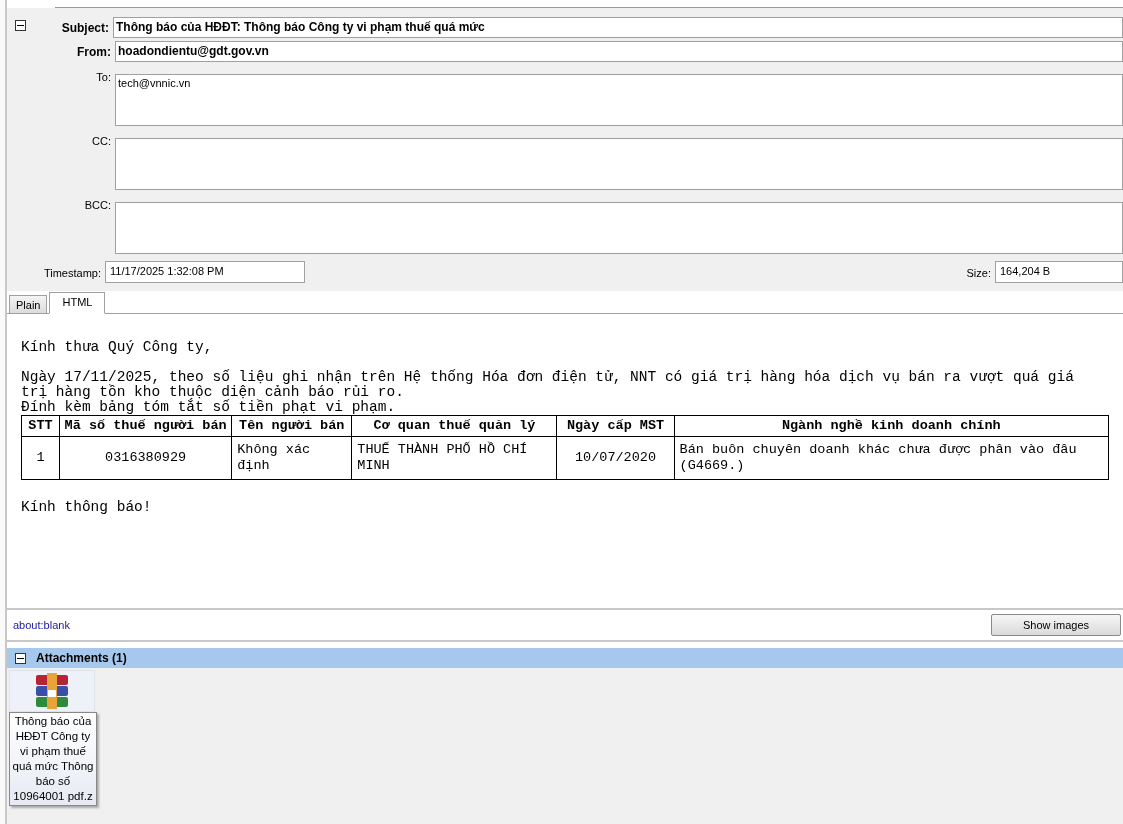  I want to click on size-field: 164,204 B, so click(1059, 272).